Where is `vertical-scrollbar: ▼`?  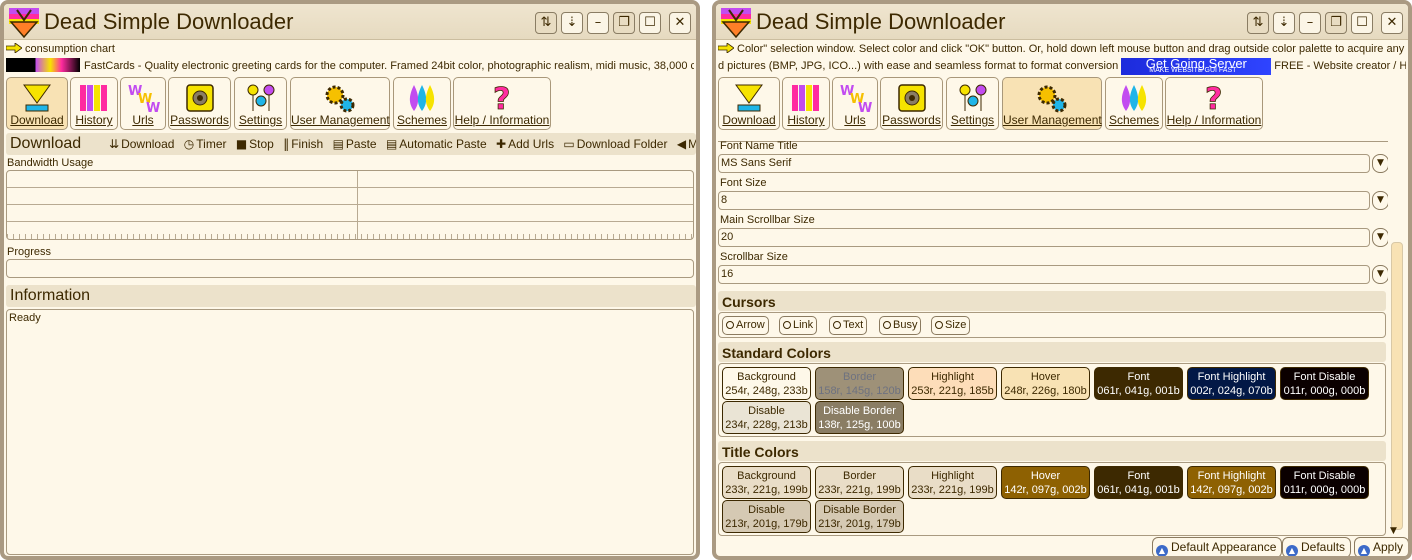 vertical-scrollbar: ▼ is located at coordinates (1397, 334).